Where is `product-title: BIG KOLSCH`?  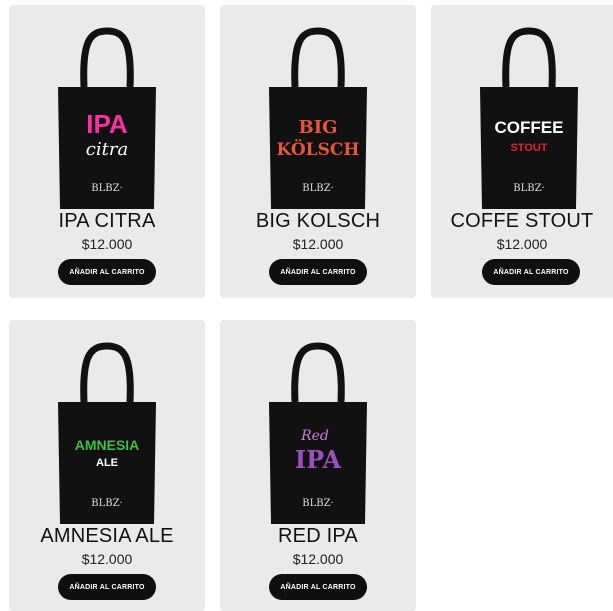 product-title: BIG KOLSCH is located at coordinates (318, 221).